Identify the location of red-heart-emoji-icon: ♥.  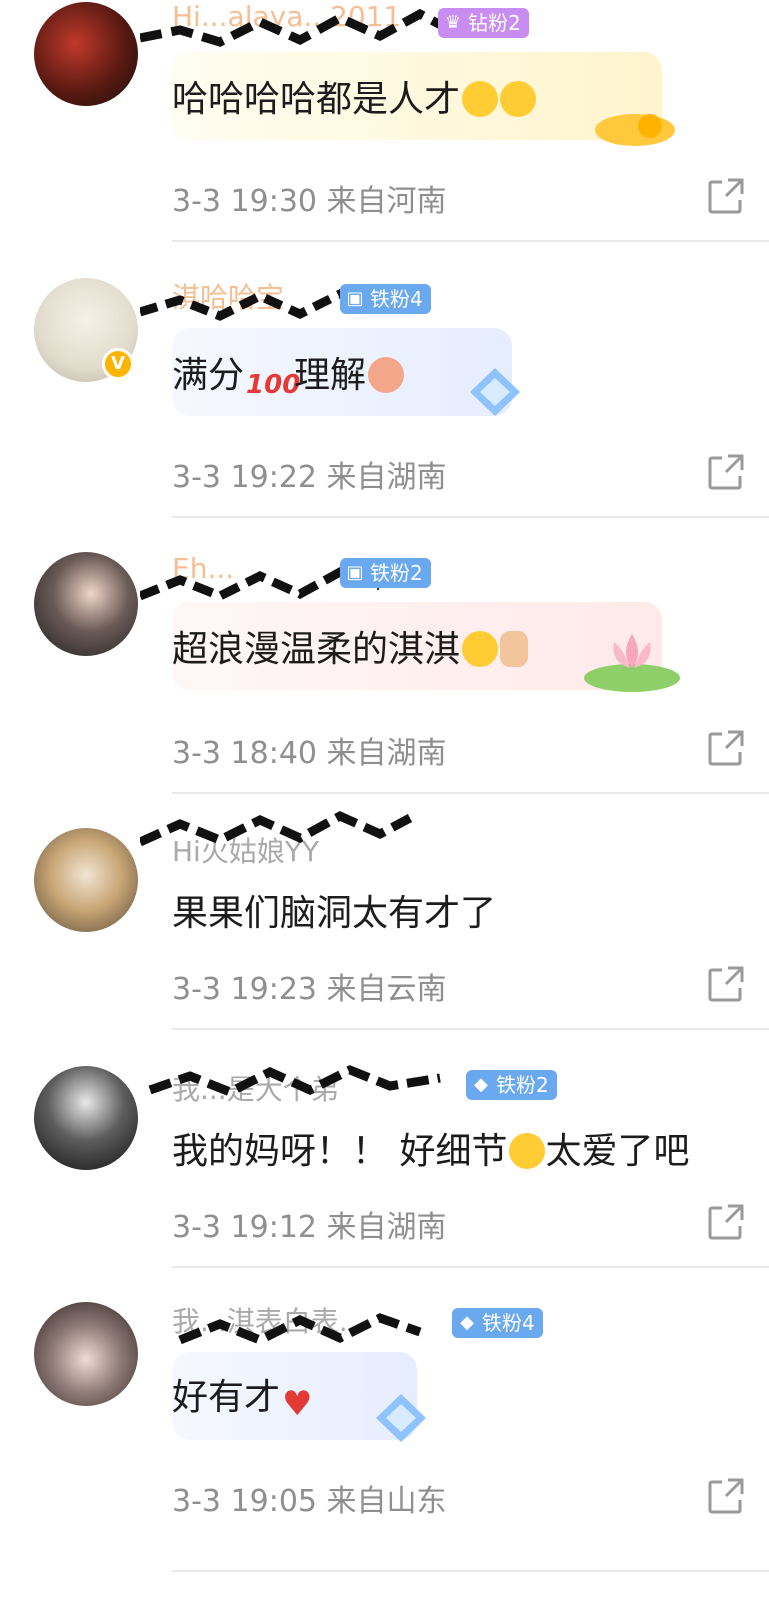
(297, 1404).